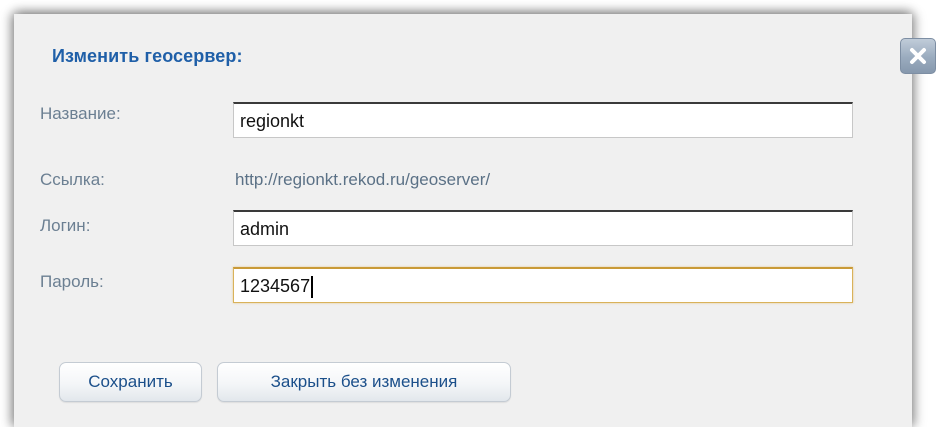 This screenshot has width=941, height=427. Describe the element at coordinates (265, 229) in the screenshot. I see `login-field-value: admin` at that location.